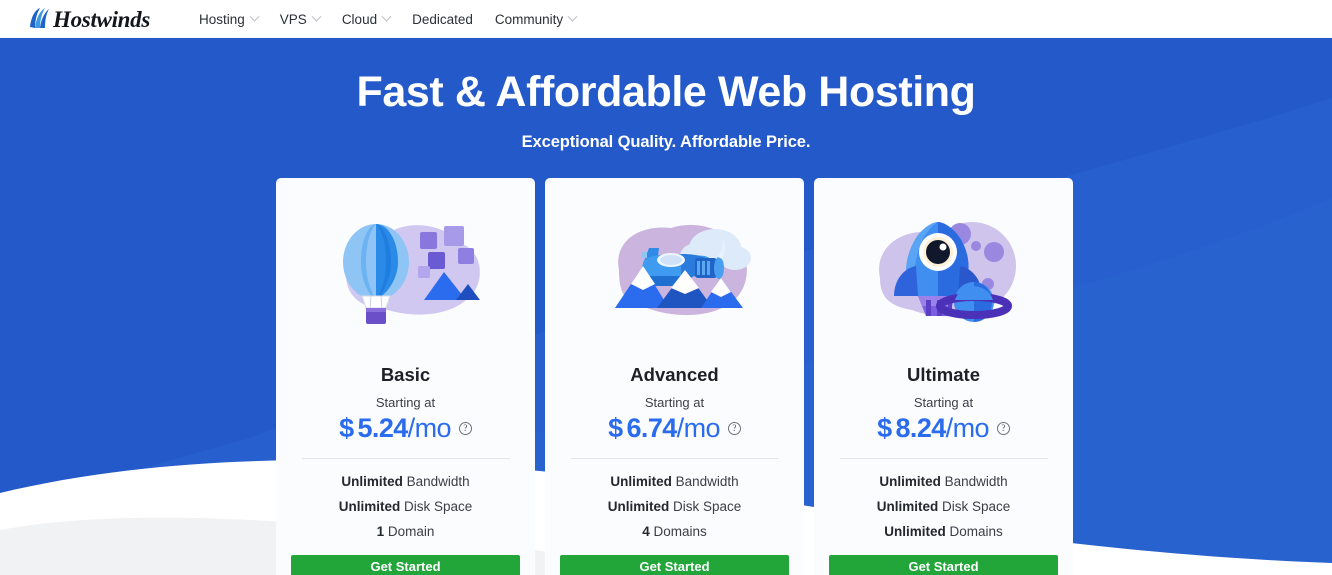  Describe the element at coordinates (944, 274) in the screenshot. I see `rocket-planet-illustration` at that location.